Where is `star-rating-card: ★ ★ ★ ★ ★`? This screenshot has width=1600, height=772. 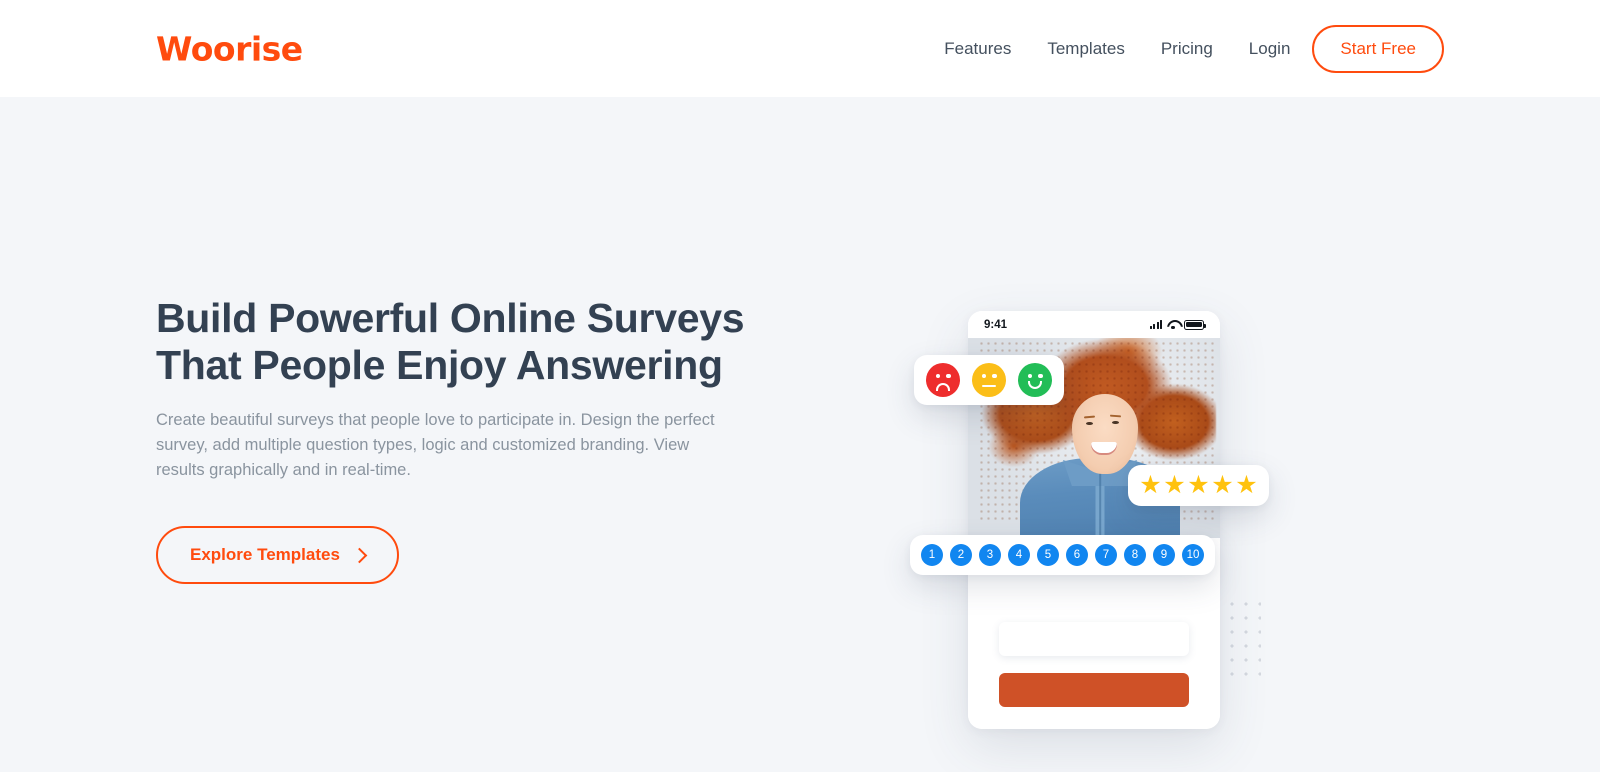 star-rating-card: ★ ★ ★ ★ ★ is located at coordinates (1198, 485).